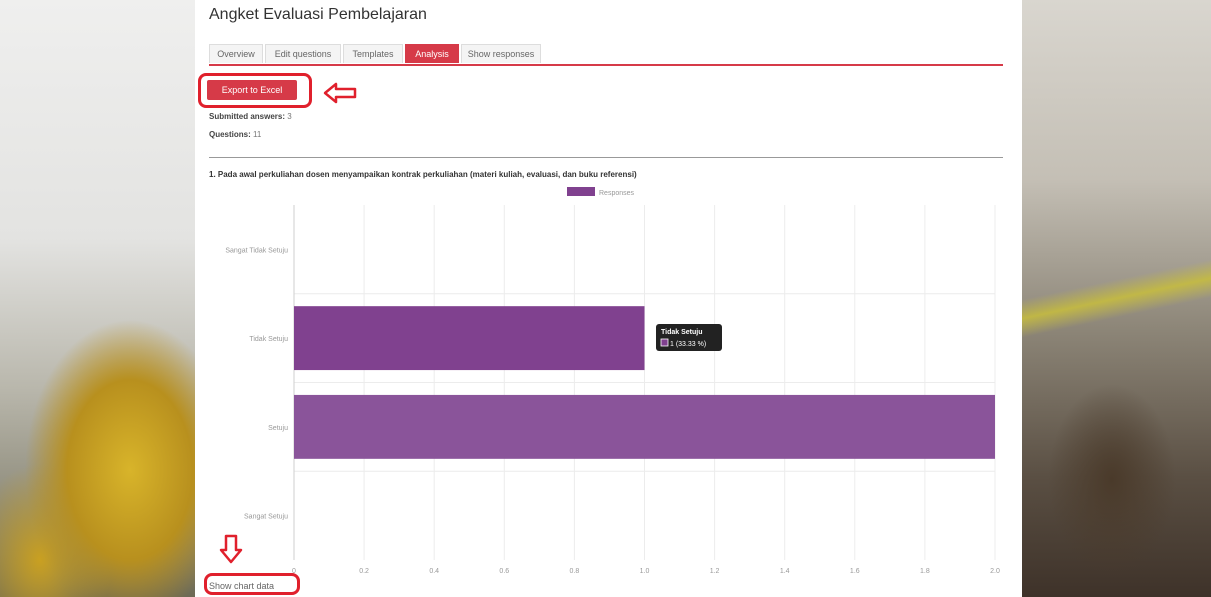 This screenshot has height=597, width=1211. Describe the element at coordinates (855, 571) in the screenshot. I see `x-tick-label: 1.6` at that location.